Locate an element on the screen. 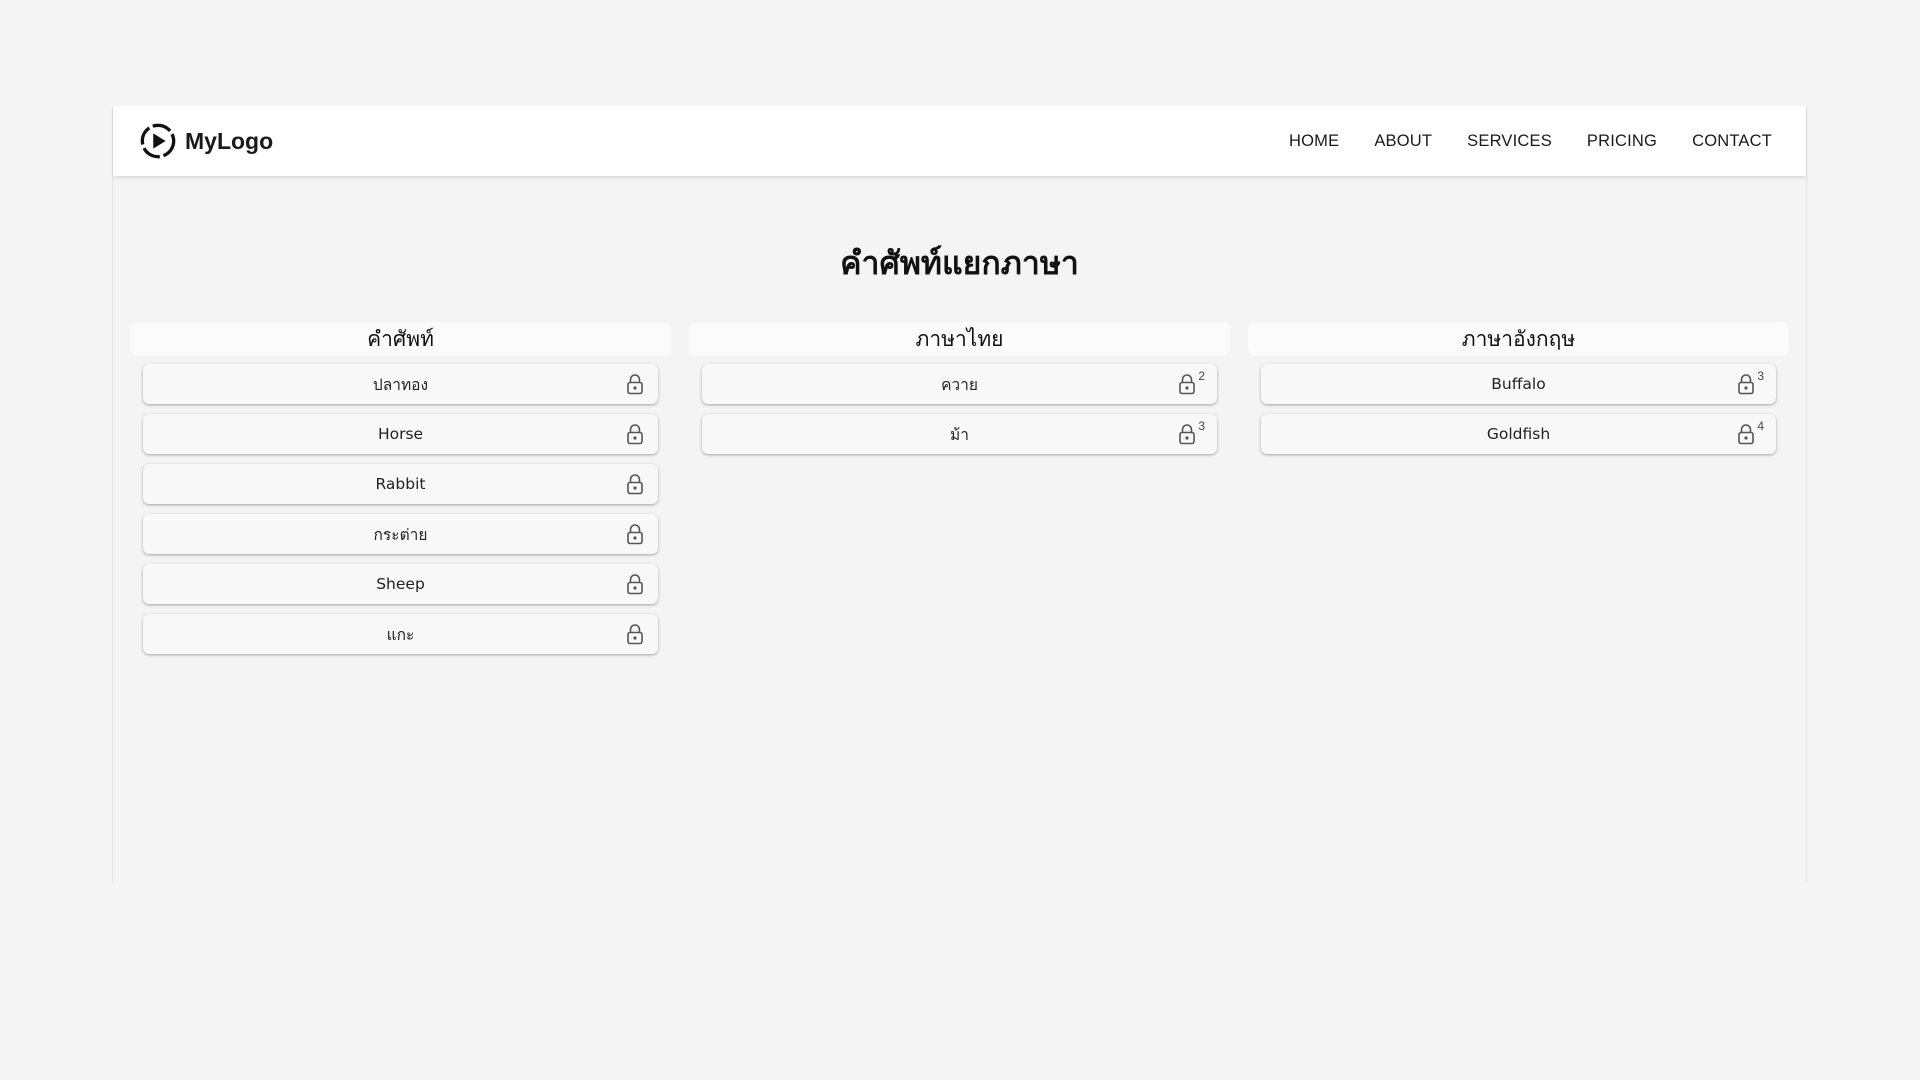 This screenshot has width=1920, height=1080. word-label: แกะ is located at coordinates (400, 634).